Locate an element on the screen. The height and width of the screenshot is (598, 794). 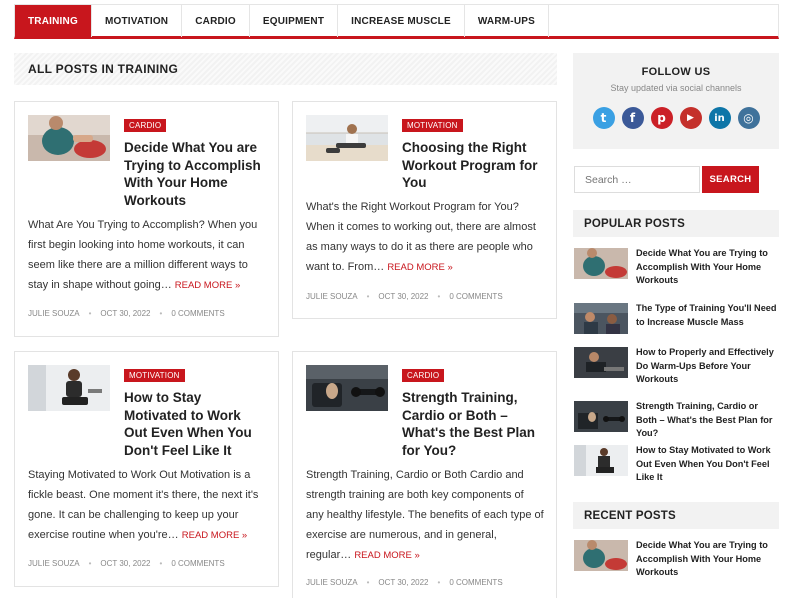
nav-item-warm-ups: WARM-UPS is located at coordinates (507, 21).